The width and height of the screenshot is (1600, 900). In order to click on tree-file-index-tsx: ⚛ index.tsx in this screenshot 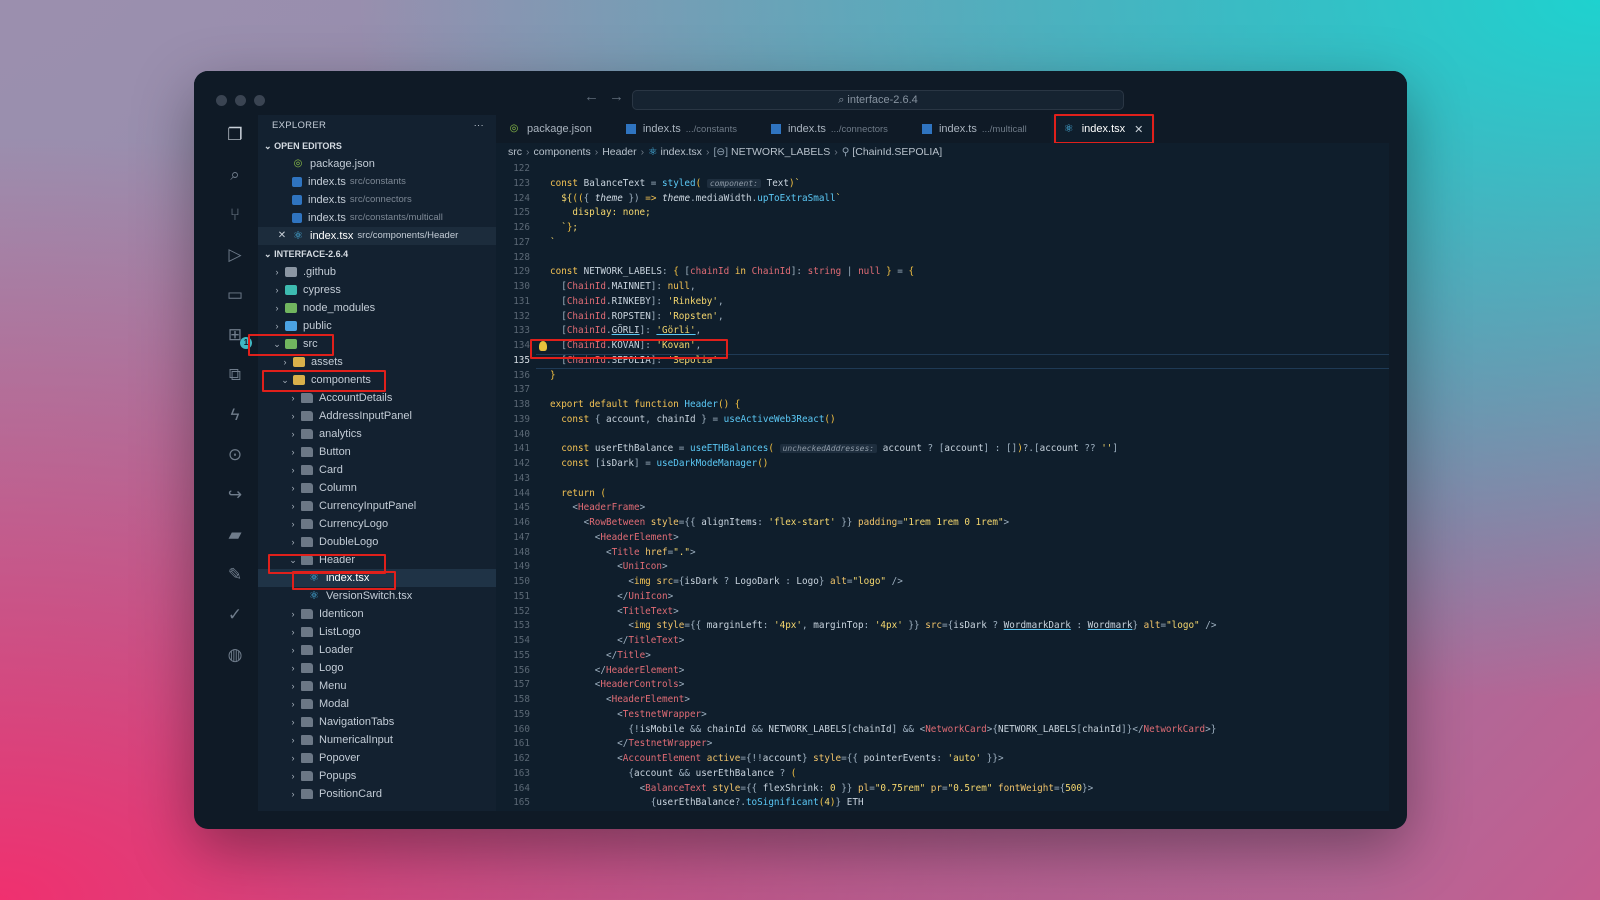, I will do `click(377, 578)`.